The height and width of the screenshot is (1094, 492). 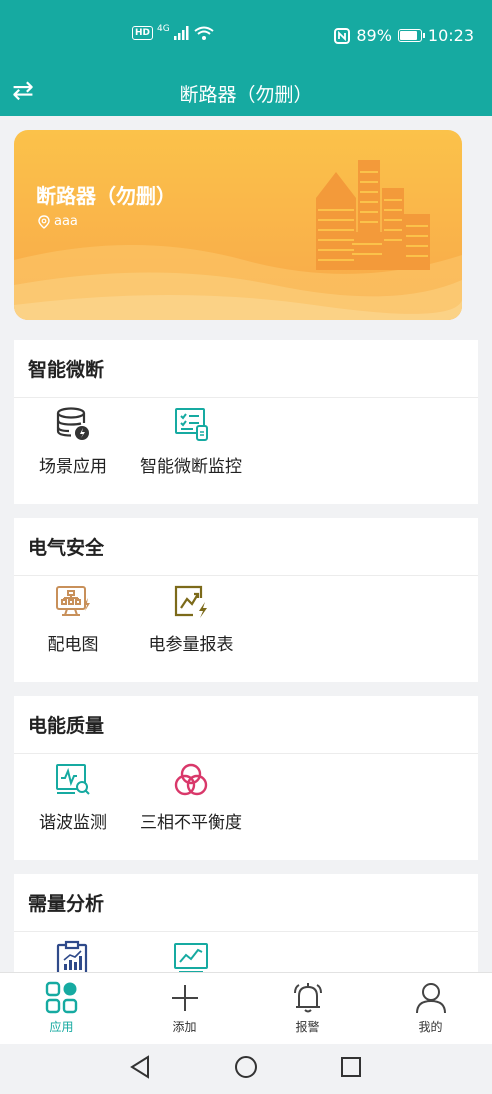 I want to click on tab-label: 我的, so click(x=430, y=1027).